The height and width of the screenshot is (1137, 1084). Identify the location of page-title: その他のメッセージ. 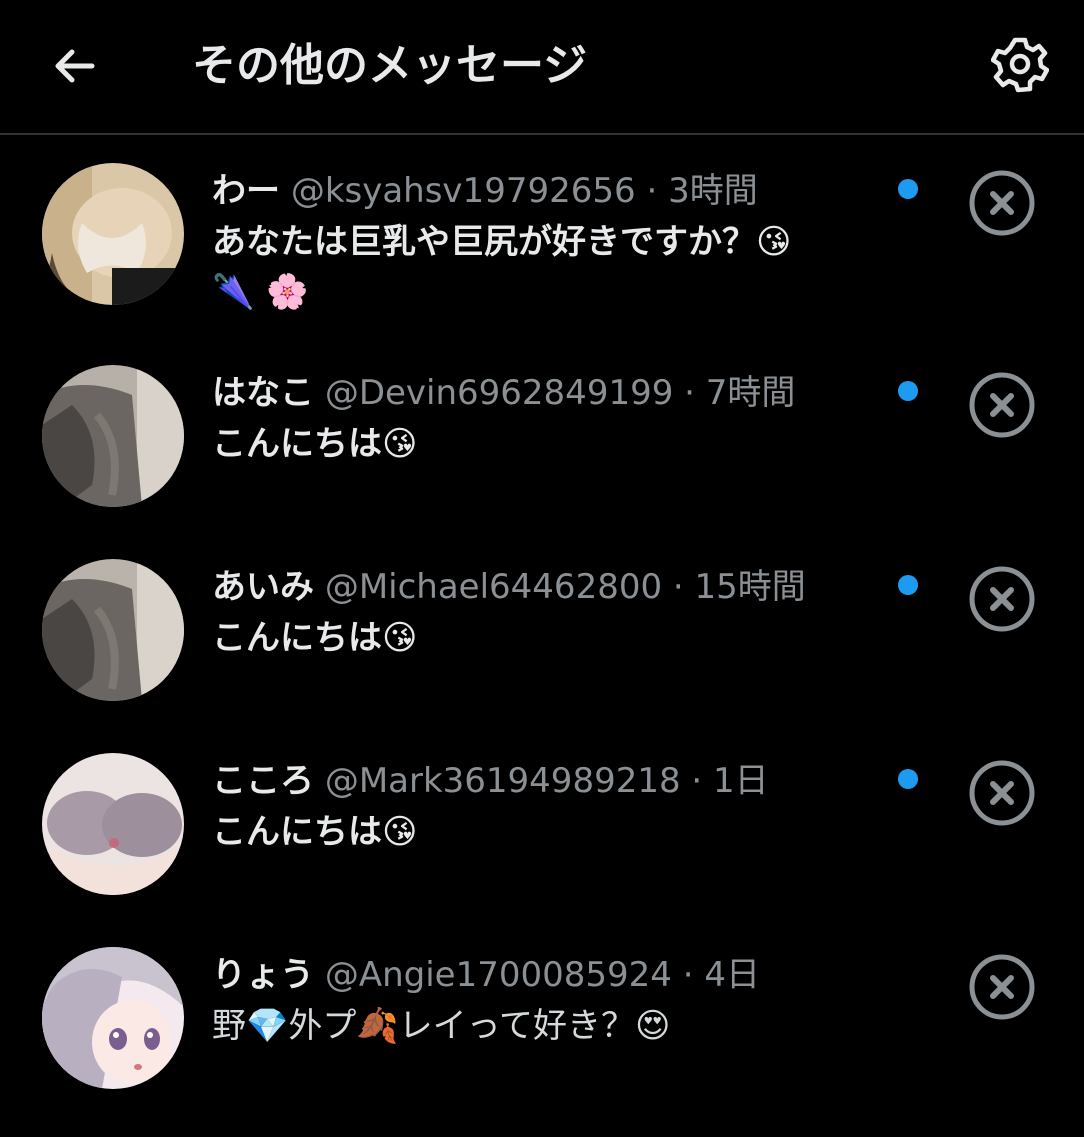
(390, 65).